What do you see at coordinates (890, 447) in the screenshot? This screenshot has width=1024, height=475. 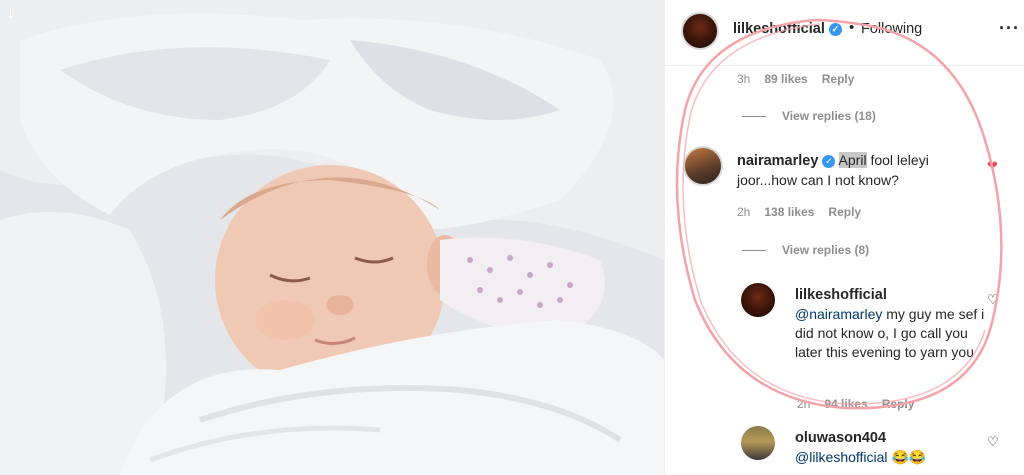 I see `comment-body: oluwason404 @lilkeshofficial 😂😂` at bounding box center [890, 447].